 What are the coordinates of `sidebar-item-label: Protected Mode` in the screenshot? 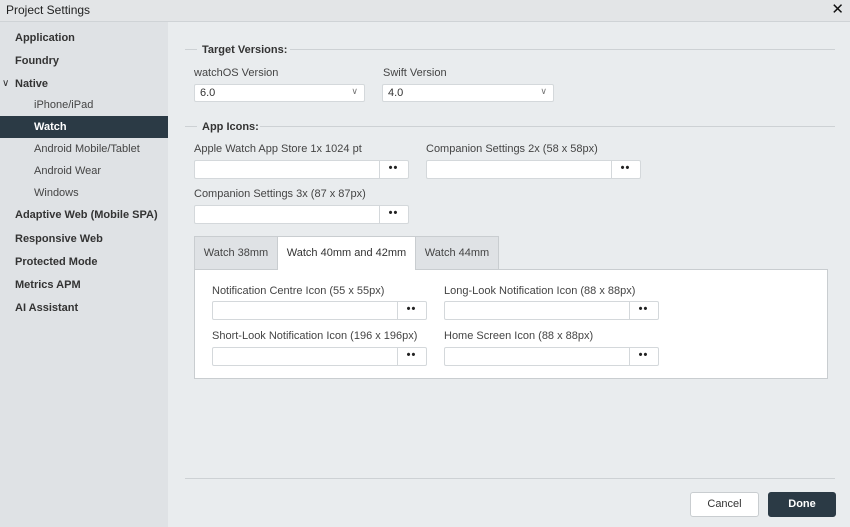 It's located at (56, 262).